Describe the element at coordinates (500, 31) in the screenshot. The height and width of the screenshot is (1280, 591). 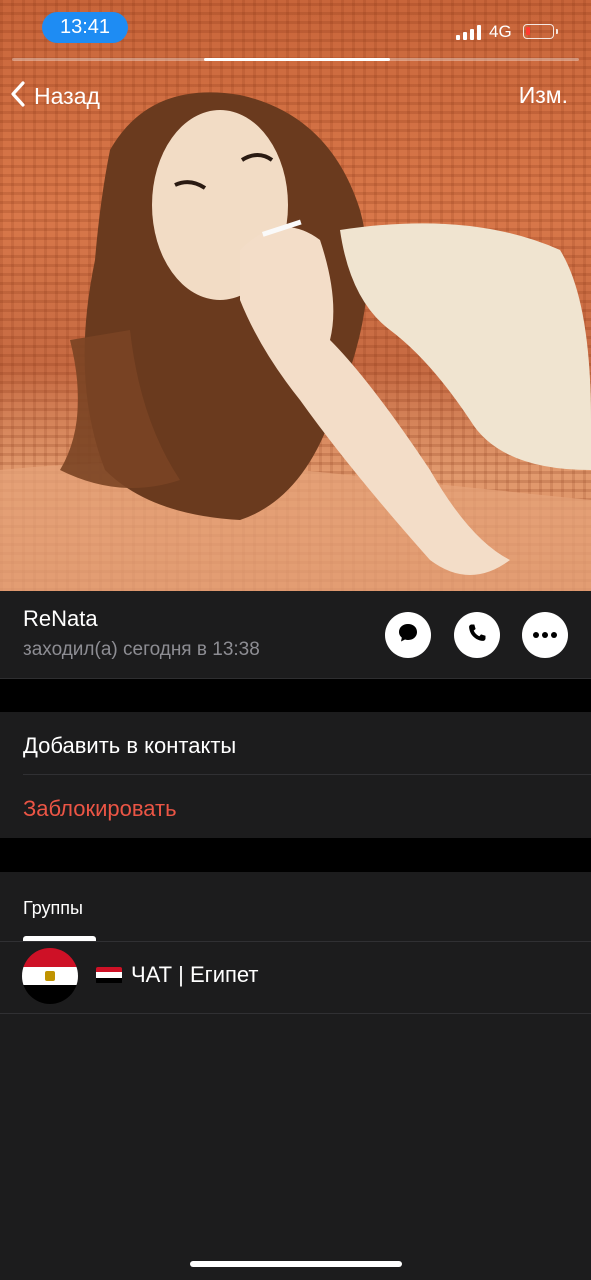
I see `network-type: 4G` at that location.